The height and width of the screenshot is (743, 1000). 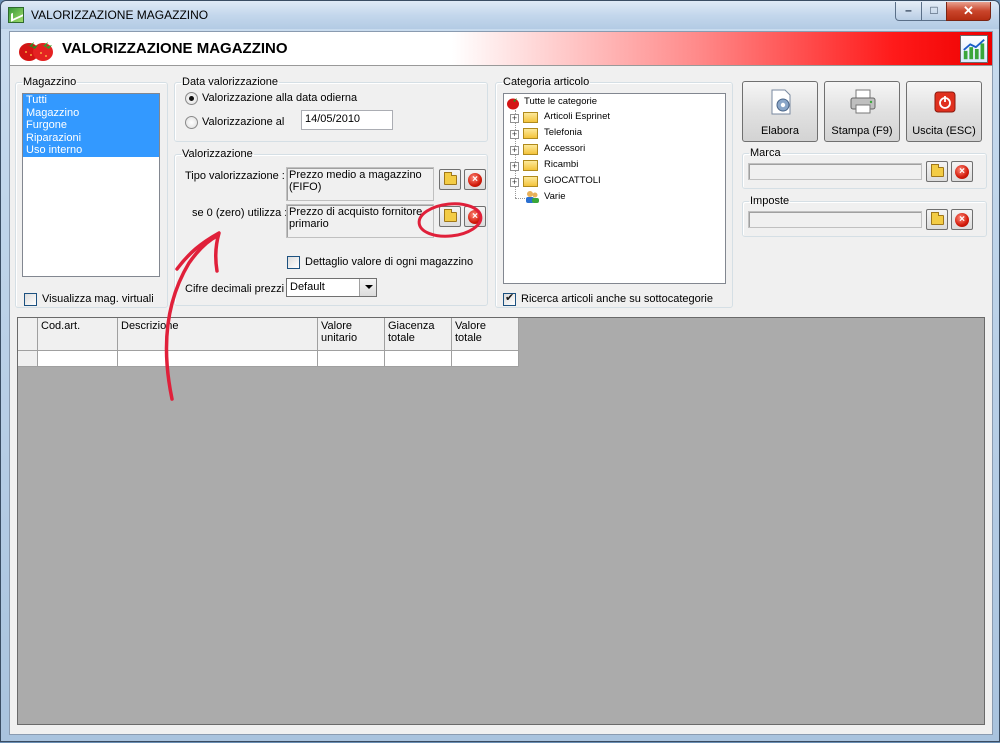 What do you see at coordinates (218, 334) in the screenshot?
I see `column-header-descrizione: Descrizione` at bounding box center [218, 334].